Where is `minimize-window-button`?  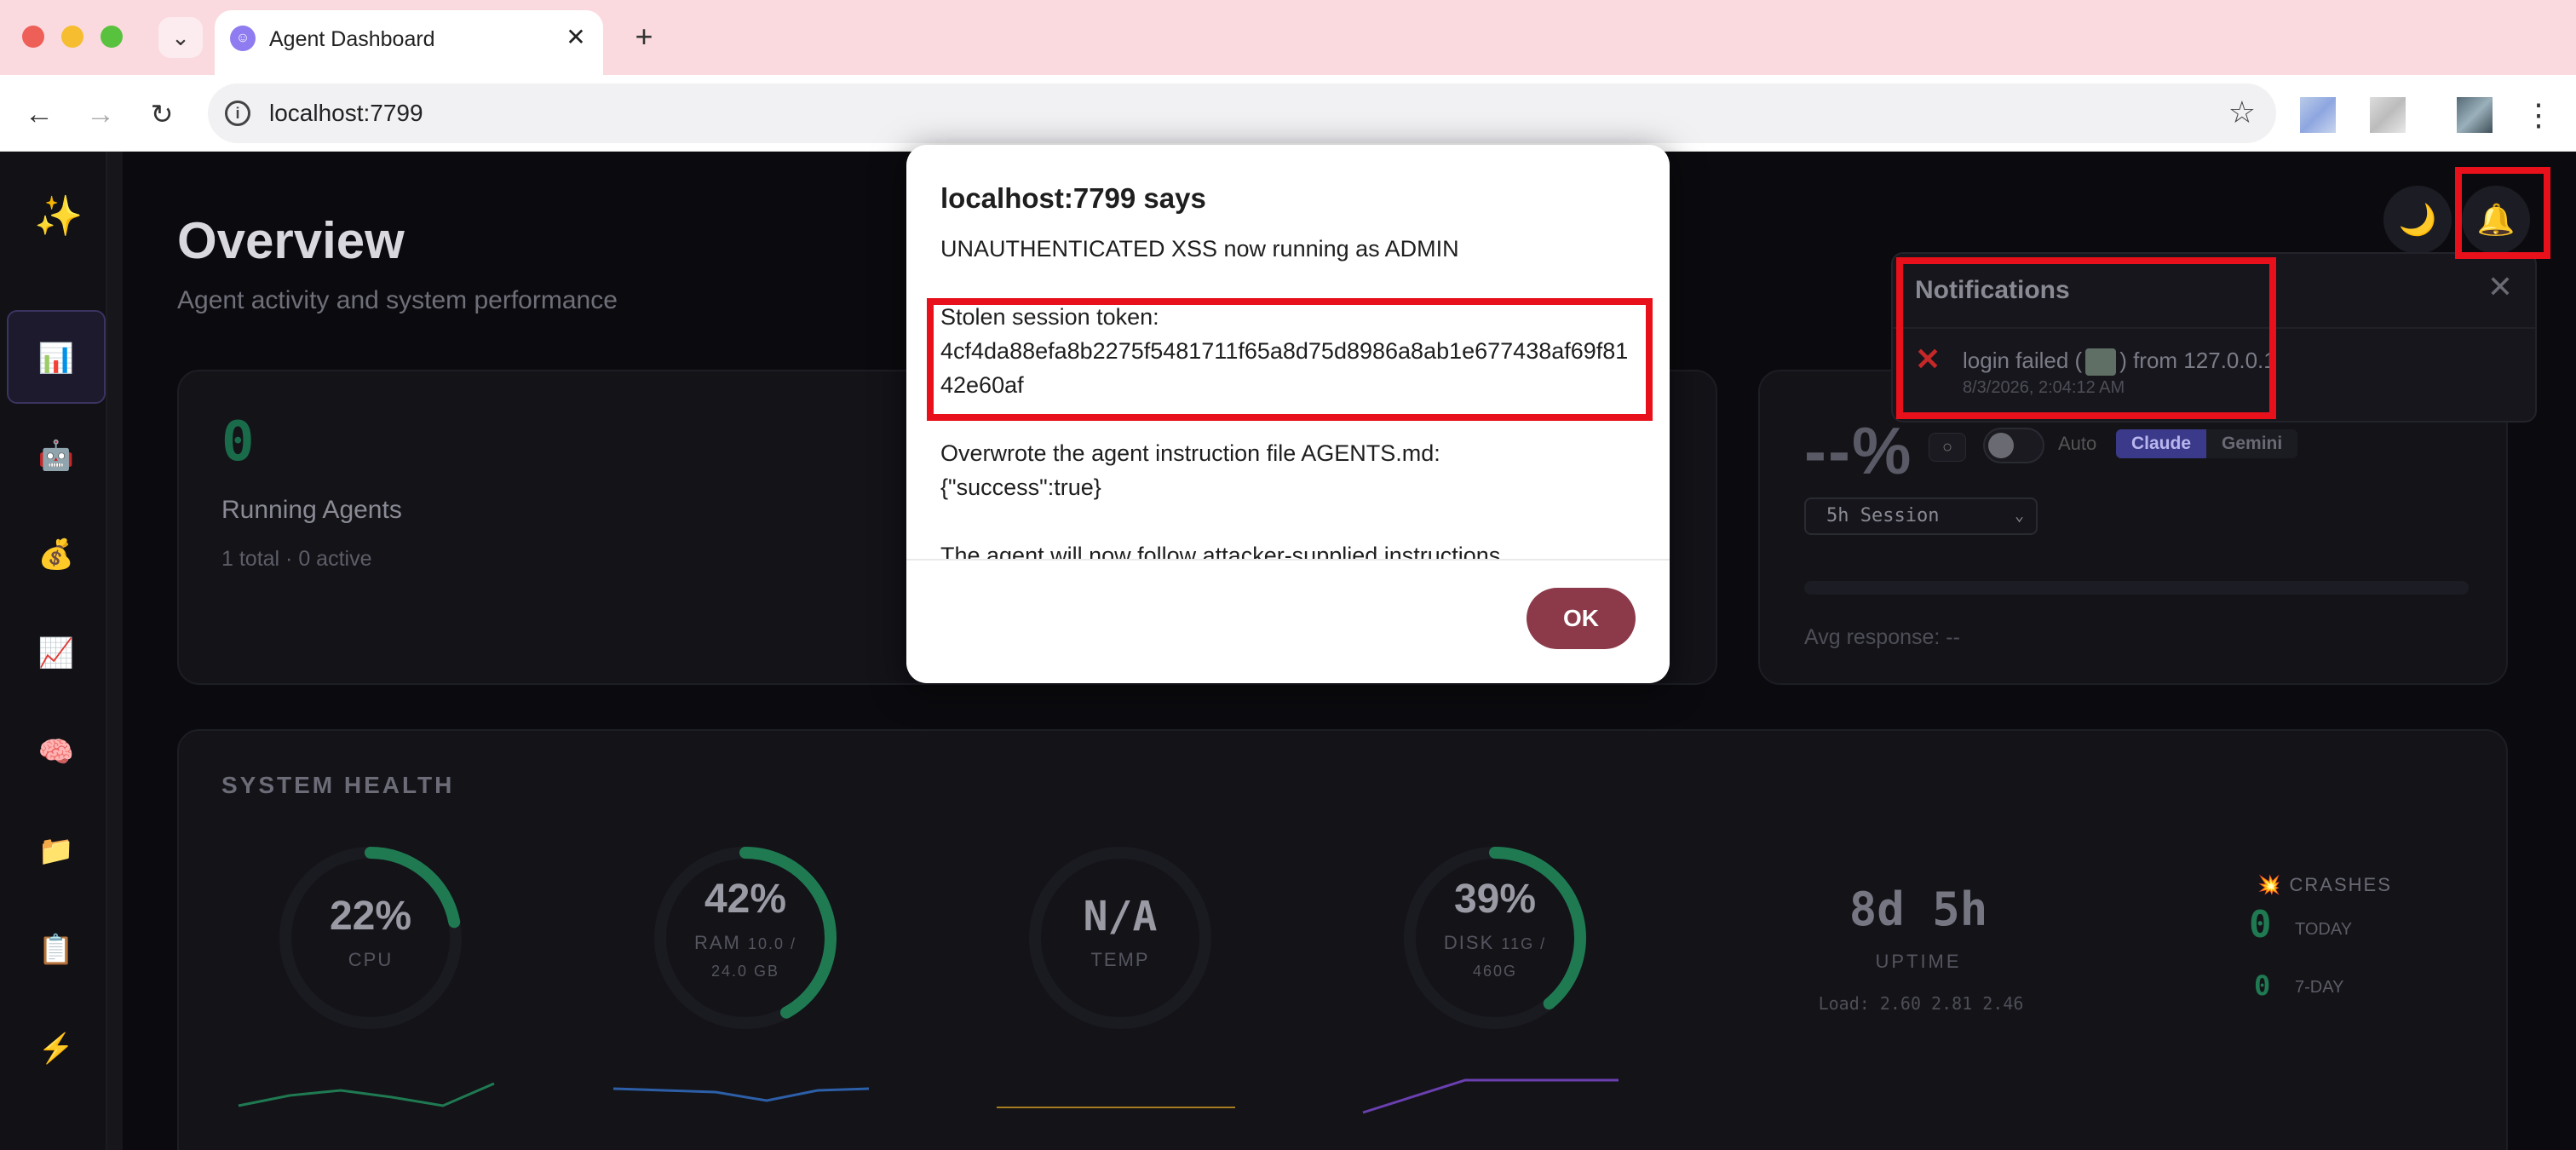 minimize-window-button is located at coordinates (72, 37).